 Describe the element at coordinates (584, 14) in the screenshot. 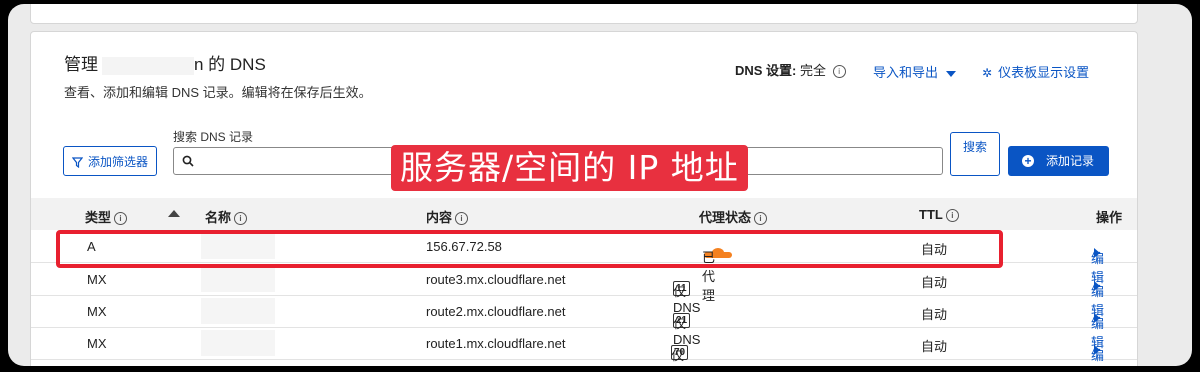

I see `previous-card` at that location.